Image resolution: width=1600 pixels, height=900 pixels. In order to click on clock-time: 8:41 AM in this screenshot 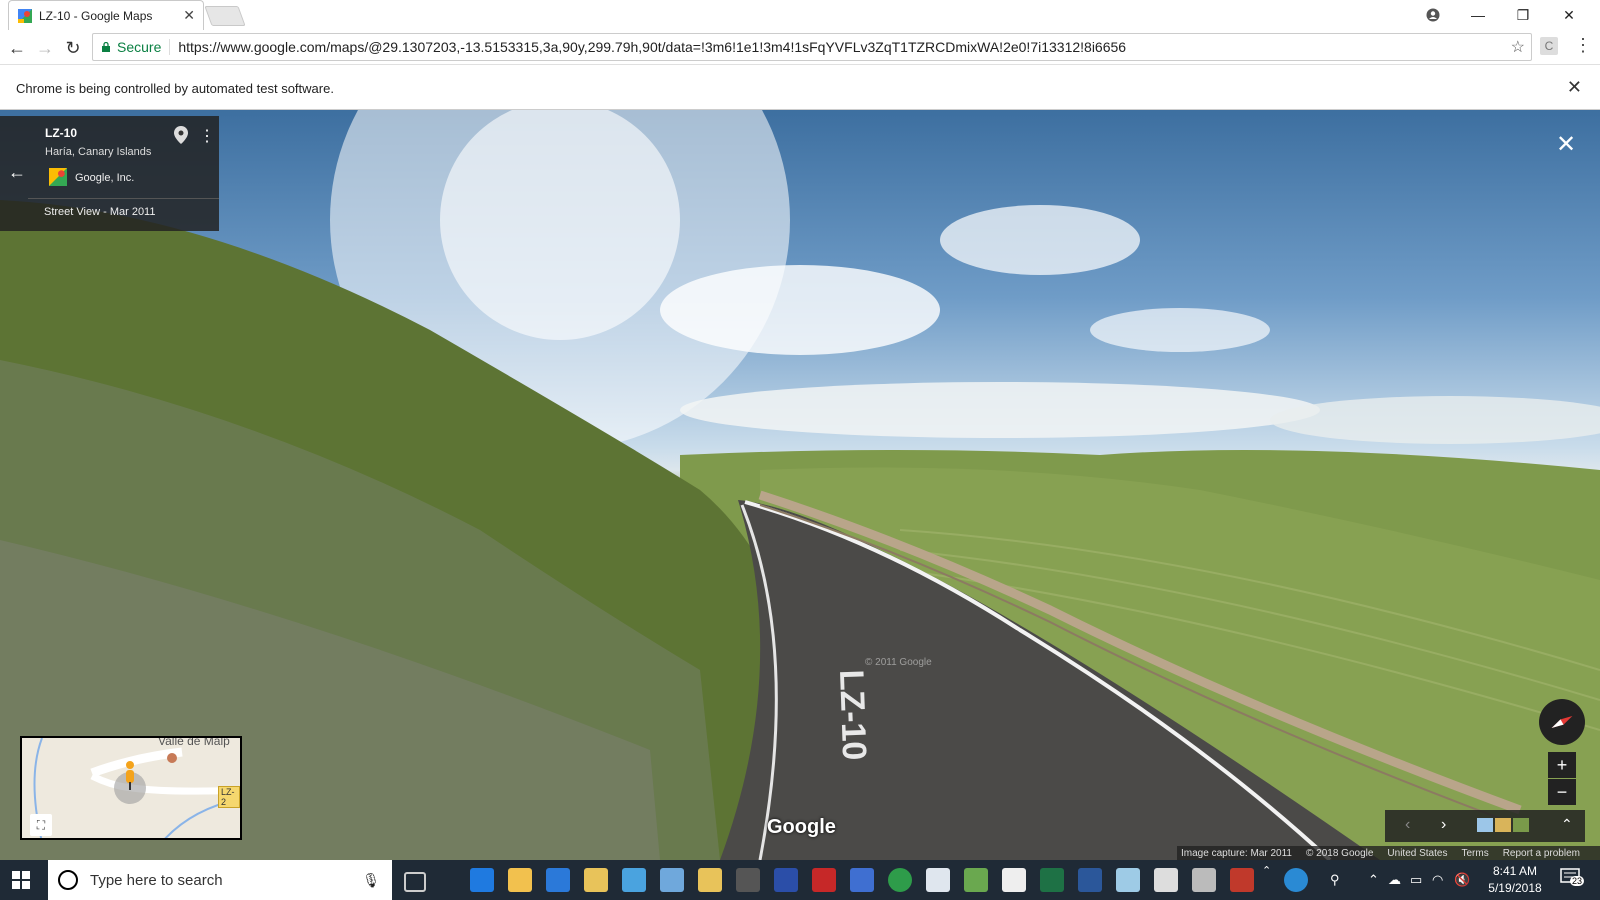, I will do `click(1515, 871)`.